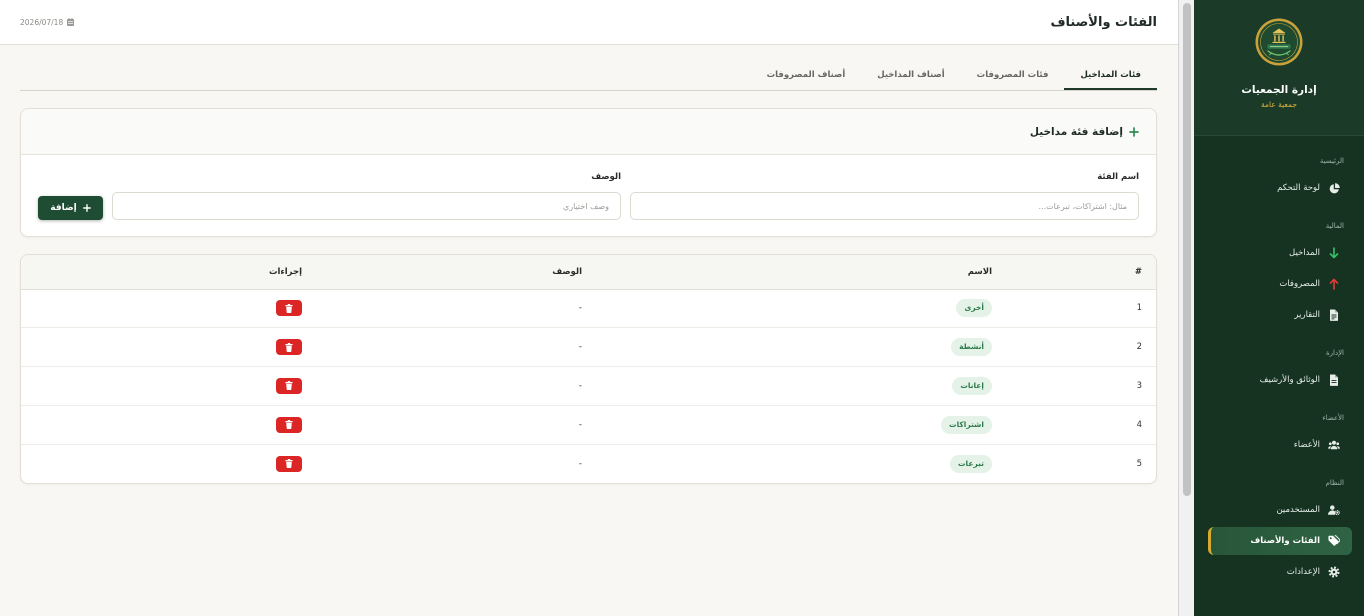 The image size is (1364, 616). I want to click on add-category-button: إضافة, so click(70, 208).